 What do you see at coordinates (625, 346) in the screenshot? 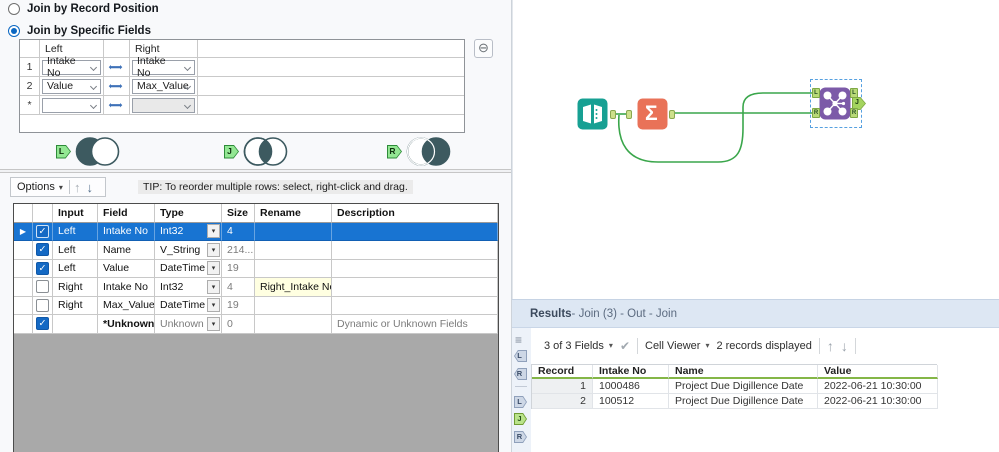
I see `apply-checkmark-icon: ✔` at bounding box center [625, 346].